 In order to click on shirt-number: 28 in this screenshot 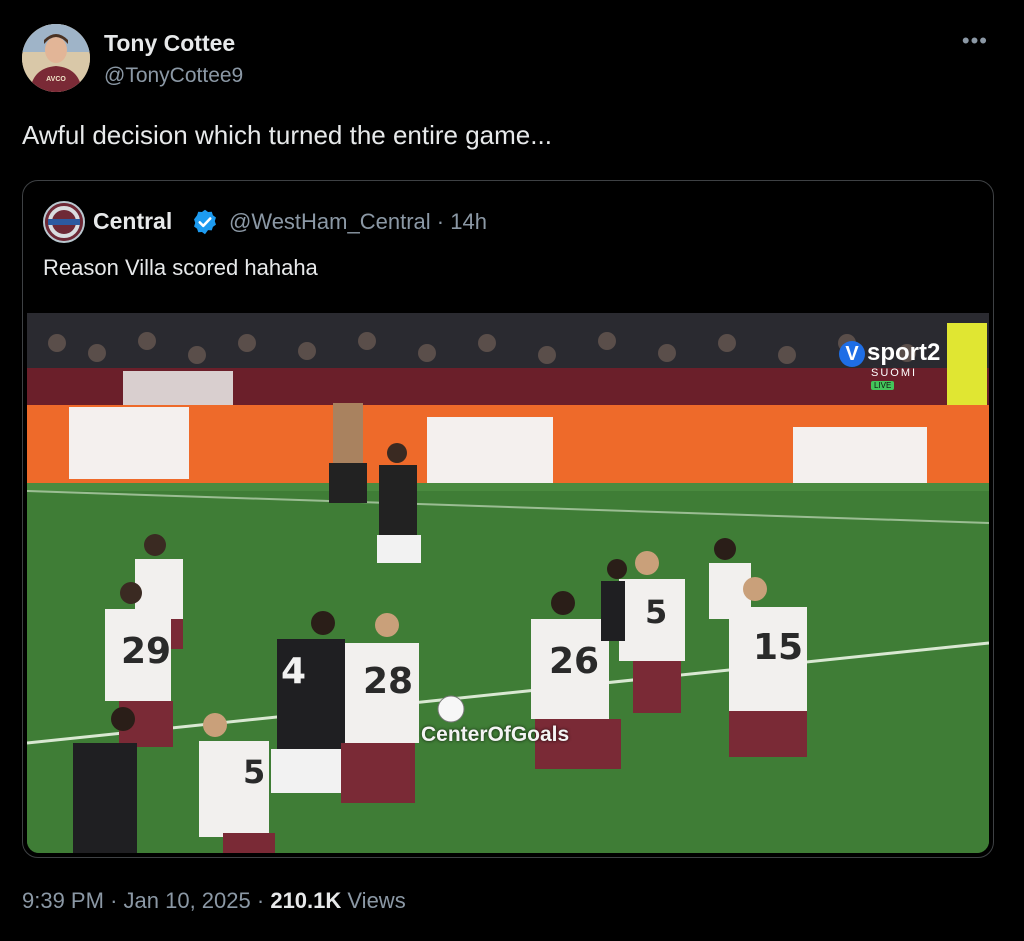, I will do `click(388, 681)`.